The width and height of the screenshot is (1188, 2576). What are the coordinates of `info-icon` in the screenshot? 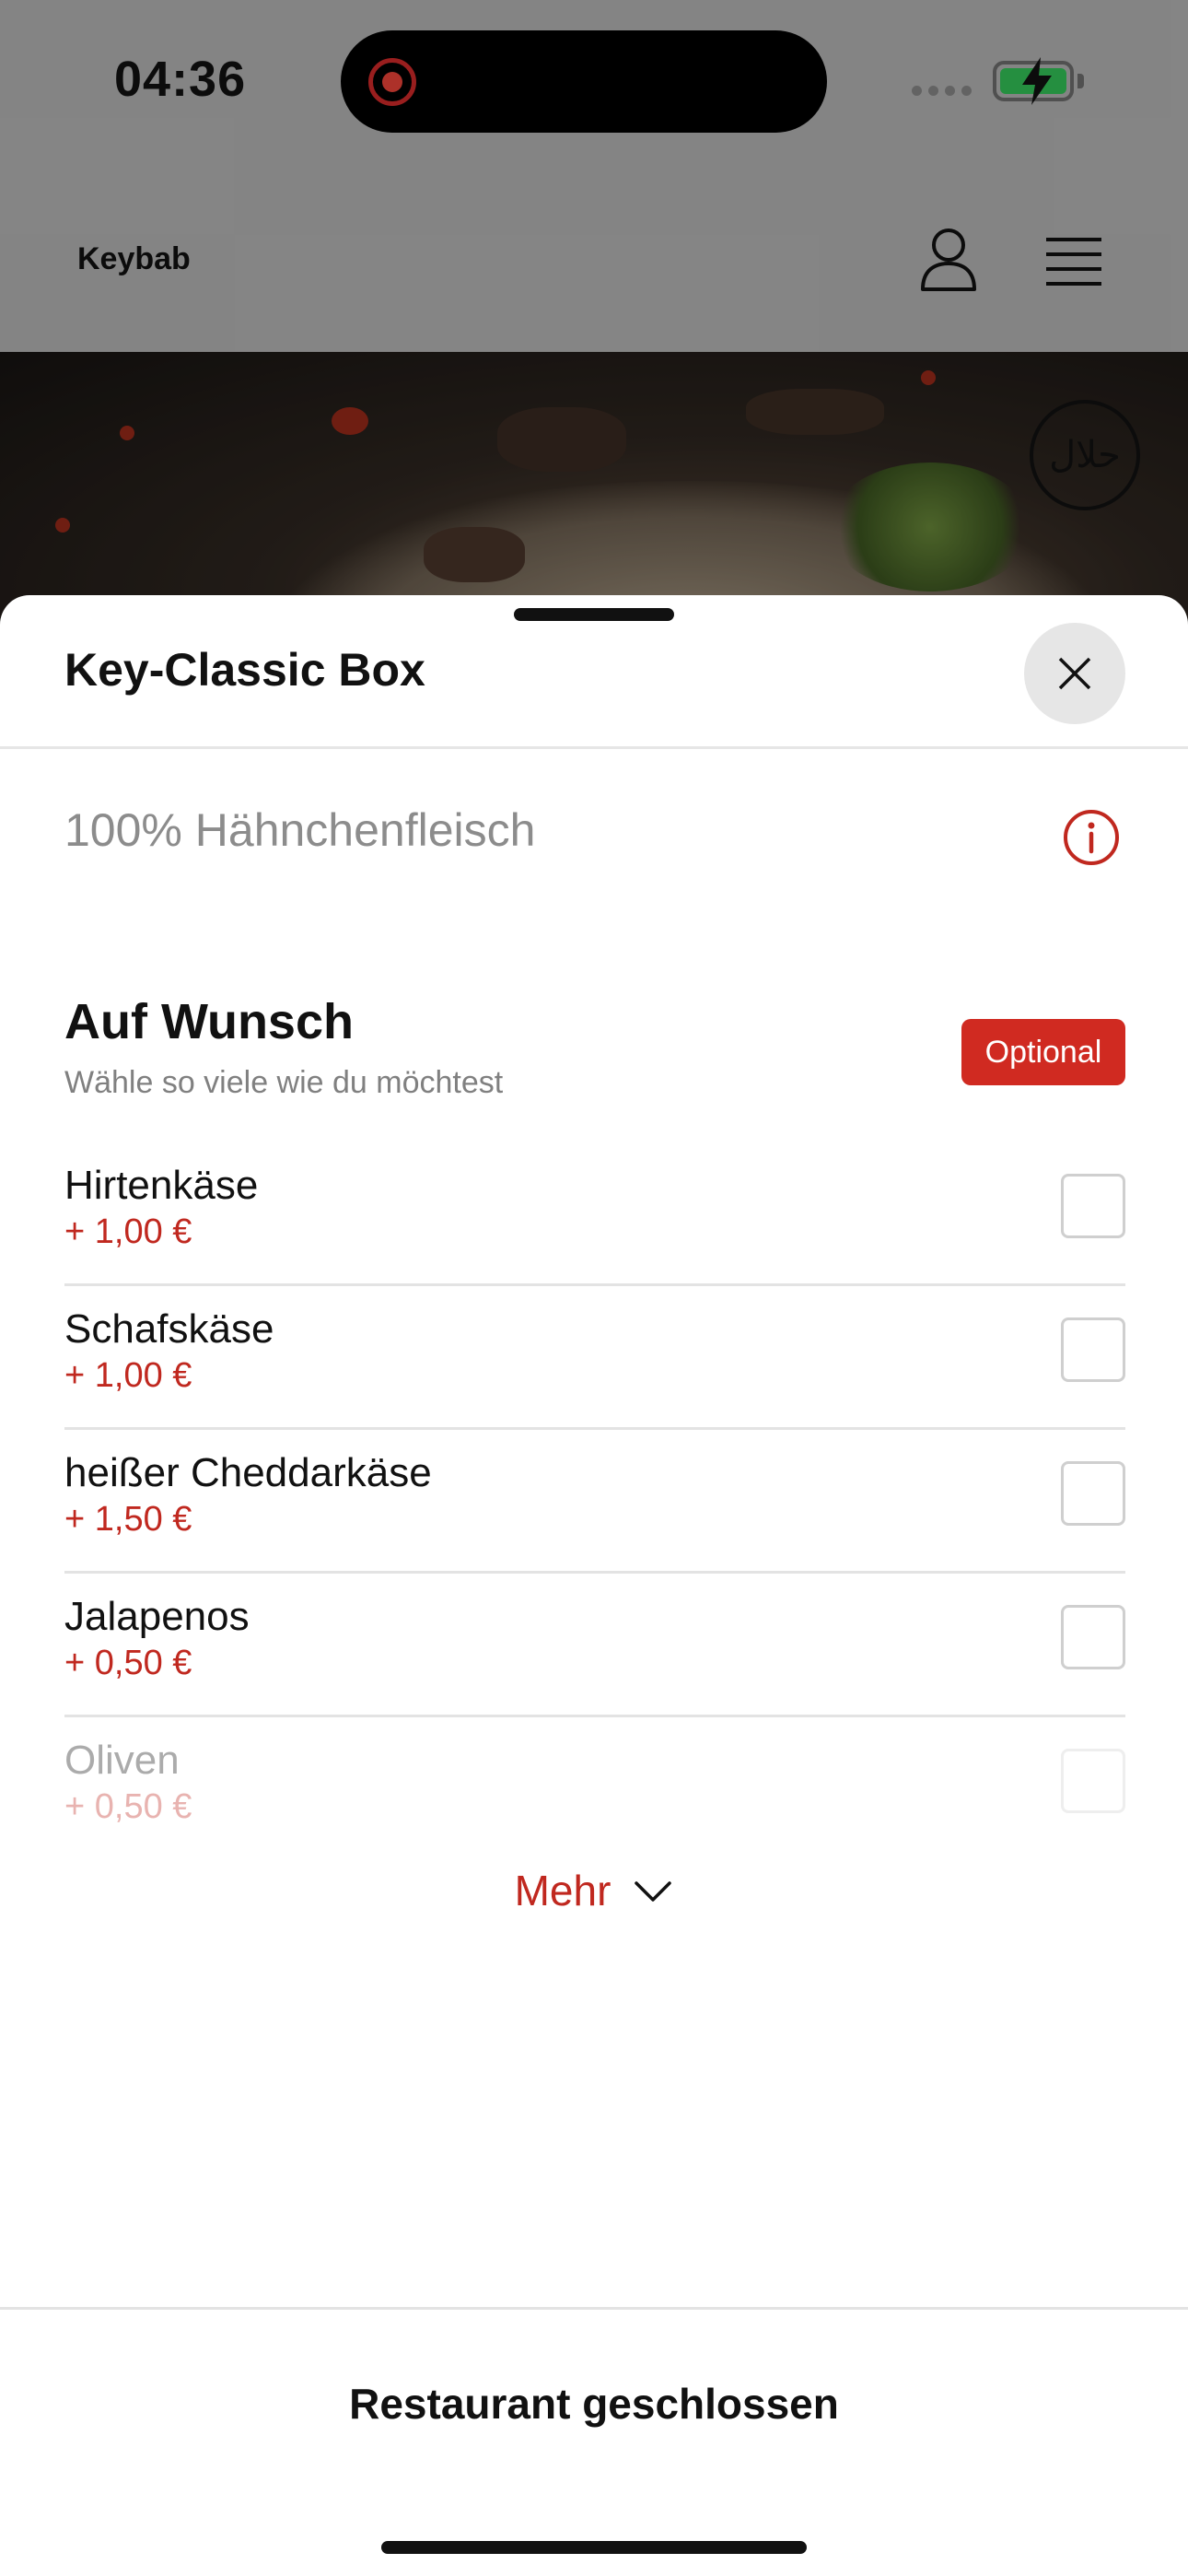 It's located at (1091, 837).